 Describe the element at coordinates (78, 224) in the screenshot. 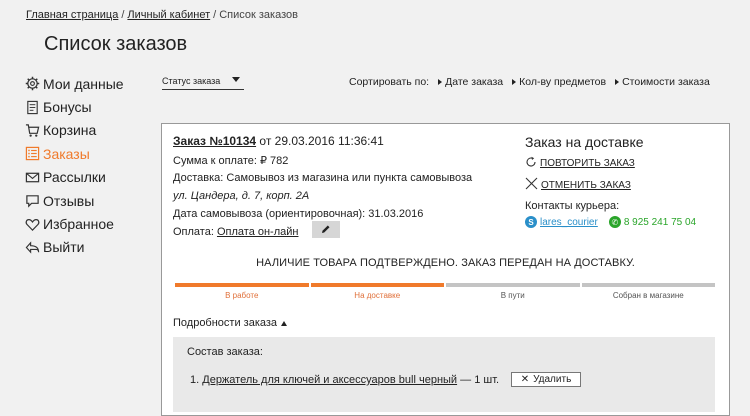

I see `sidebar-item-label: Избранное` at that location.